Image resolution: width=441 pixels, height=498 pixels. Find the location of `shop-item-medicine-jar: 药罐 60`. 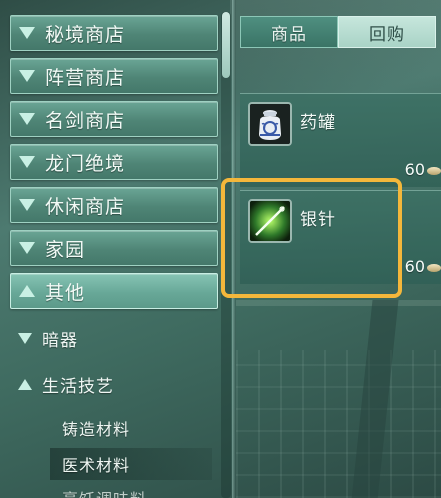

shop-item-medicine-jar: 药罐 60 is located at coordinates (340, 140).